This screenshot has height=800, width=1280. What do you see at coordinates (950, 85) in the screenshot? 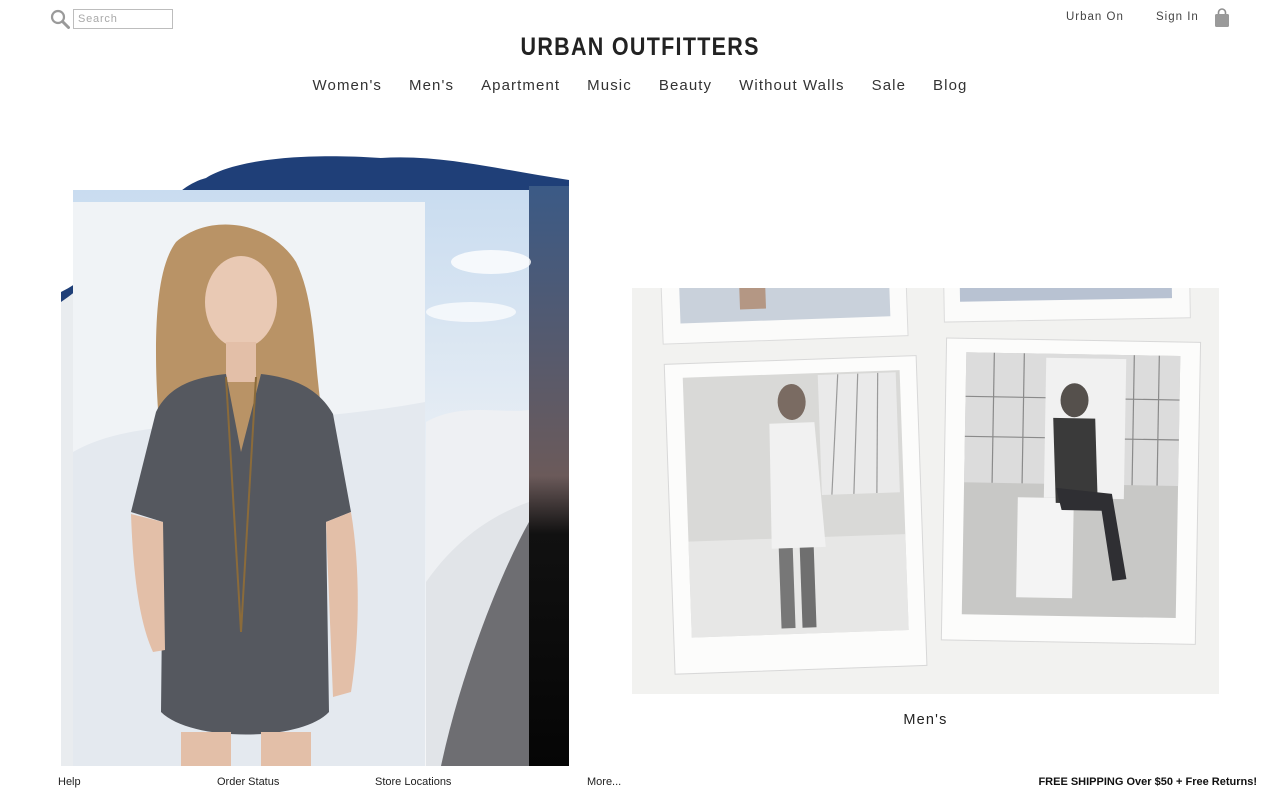
I see `nav-blog: Blog` at bounding box center [950, 85].